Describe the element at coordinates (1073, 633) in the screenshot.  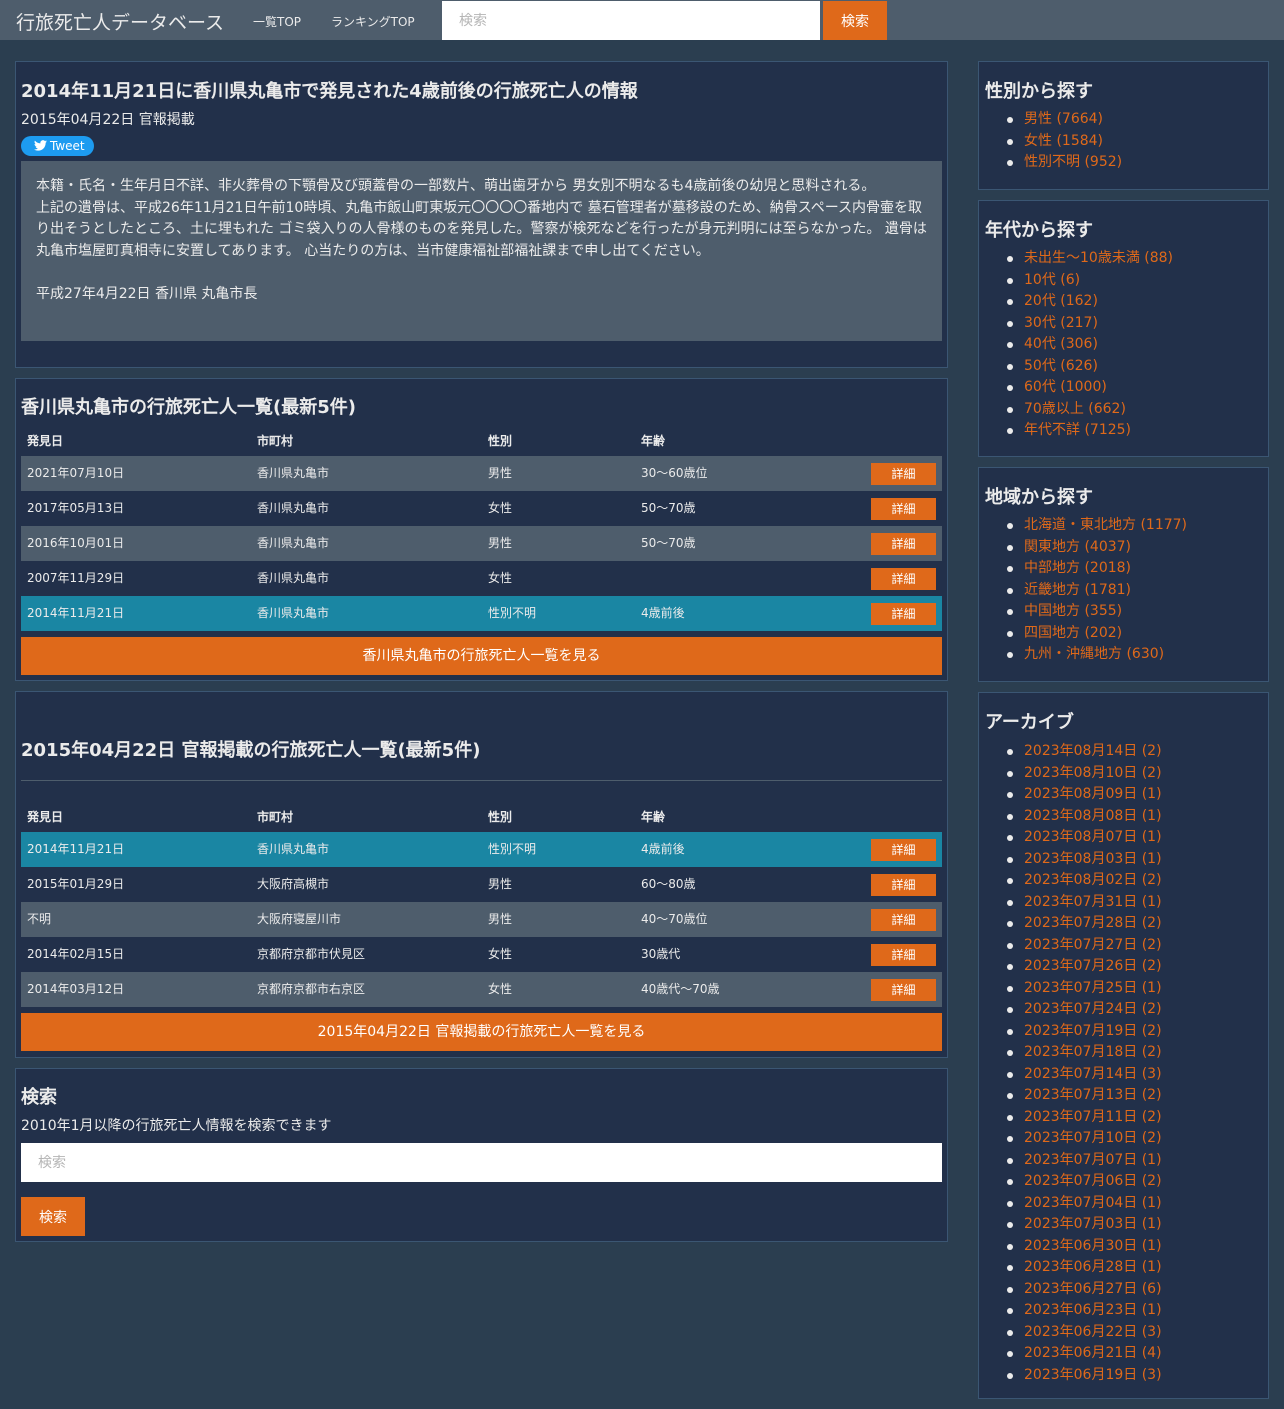
I see `region-link: 四国地方 (202)` at that location.